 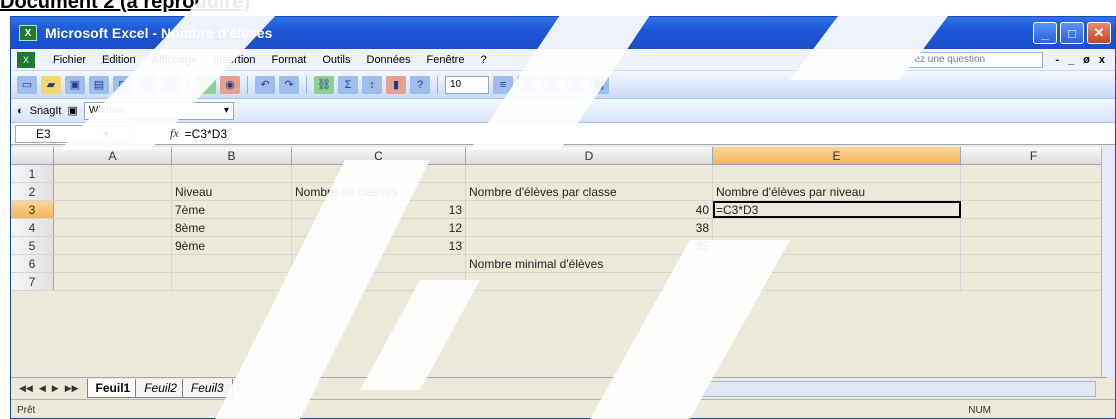 I want to click on cell-b1, so click(x=232, y=173).